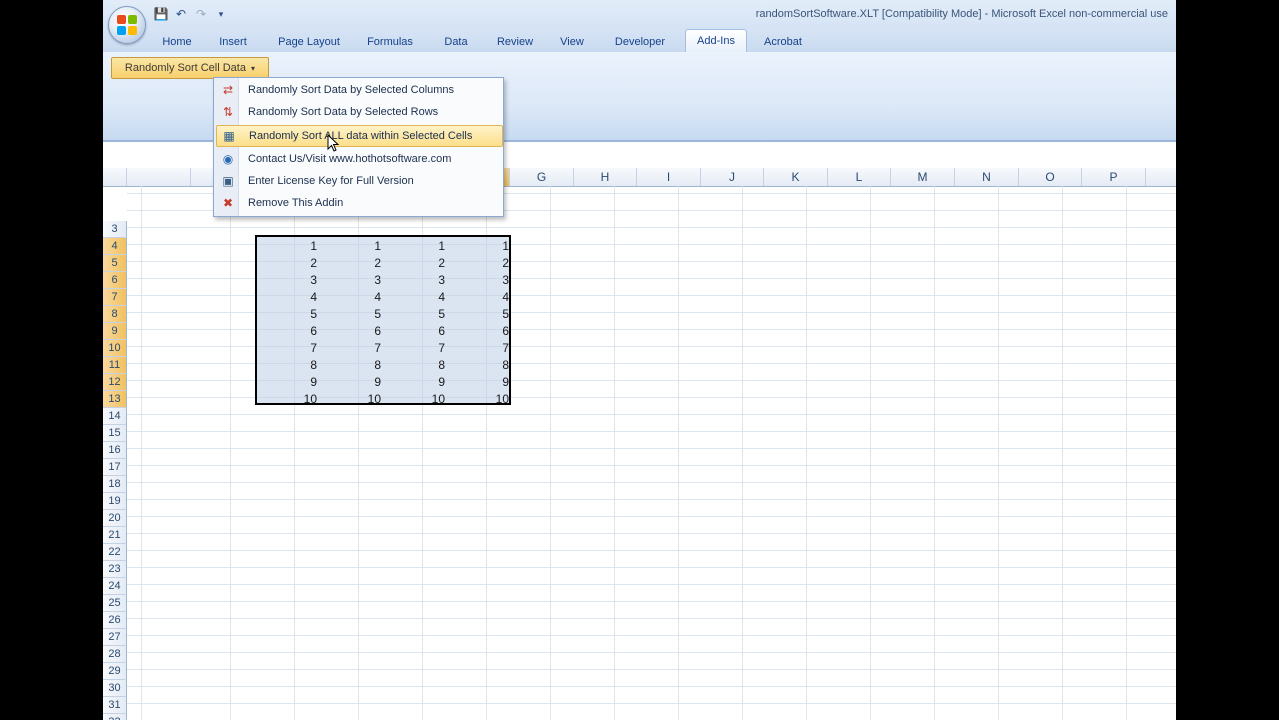 This screenshot has width=1279, height=720. Describe the element at coordinates (115, 484) in the screenshot. I see `row-header: 18` at that location.